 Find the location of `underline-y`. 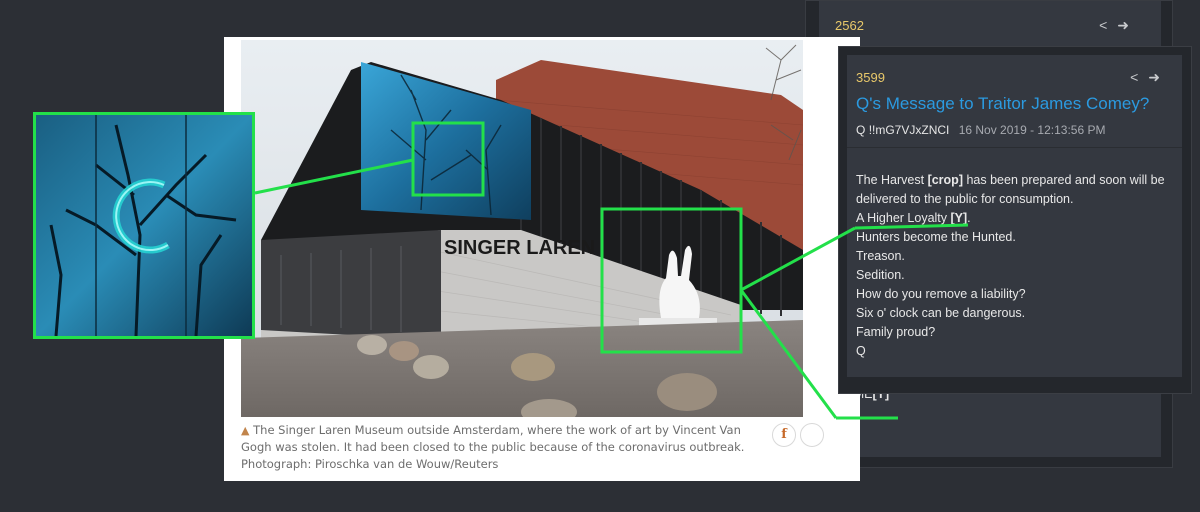

underline-y is located at coordinates (911, 226).